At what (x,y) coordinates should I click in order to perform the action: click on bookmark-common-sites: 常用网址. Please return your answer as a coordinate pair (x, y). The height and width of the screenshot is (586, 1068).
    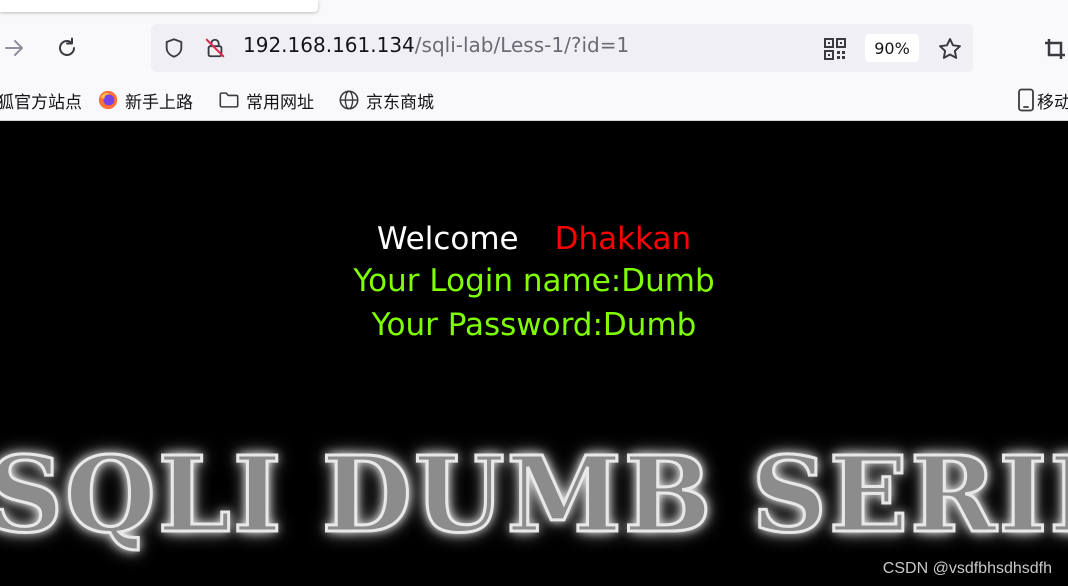
    Looking at the image, I should click on (266, 100).